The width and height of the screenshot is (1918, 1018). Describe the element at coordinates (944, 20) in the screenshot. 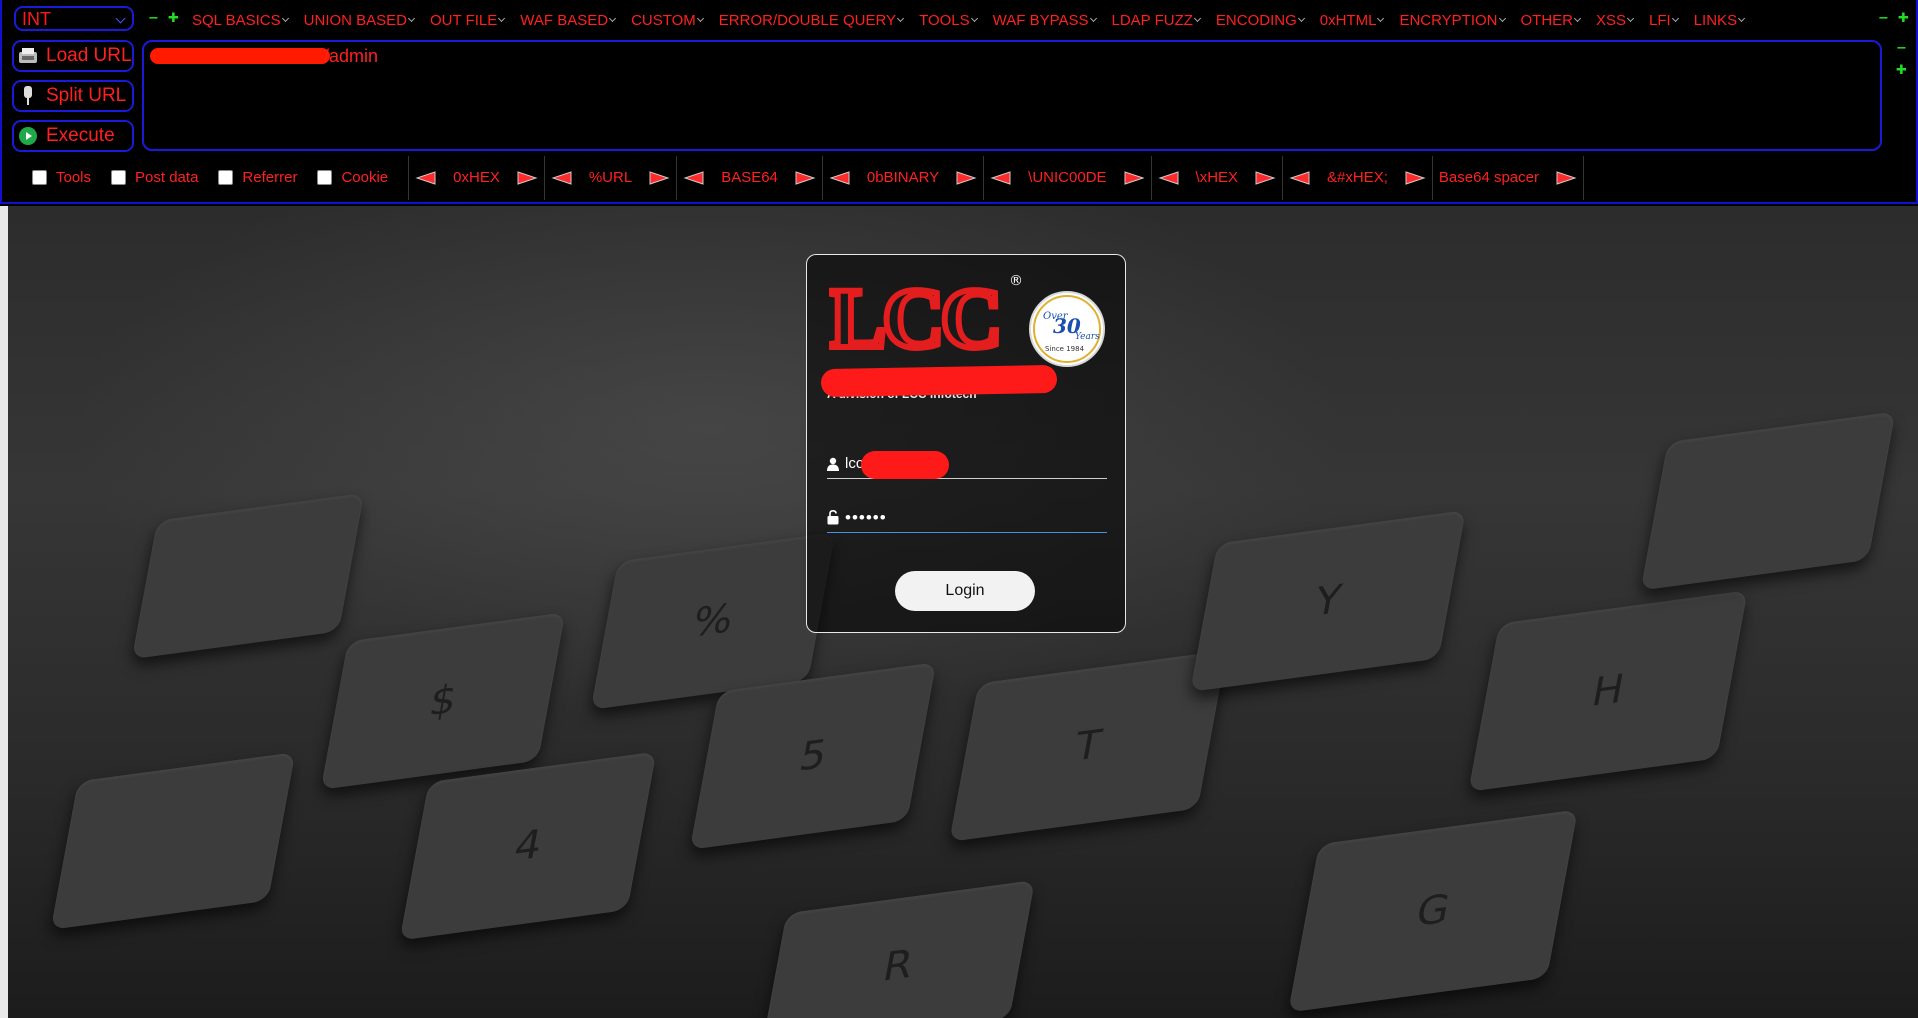

I see `menu-label: TOOLS` at that location.